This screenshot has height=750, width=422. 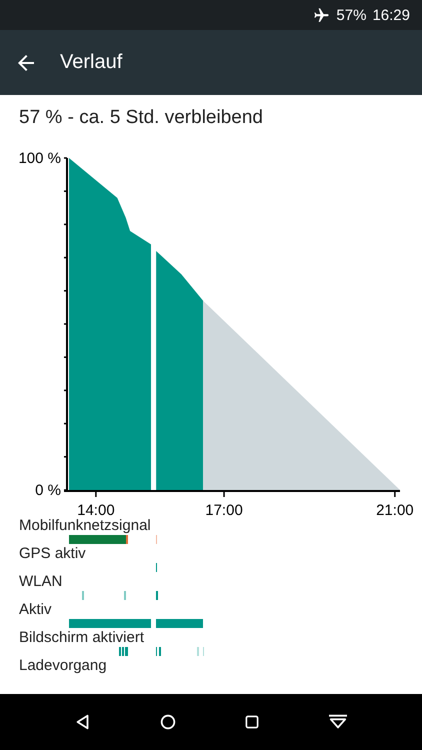 I want to click on track-label: WLAN, so click(x=41, y=582).